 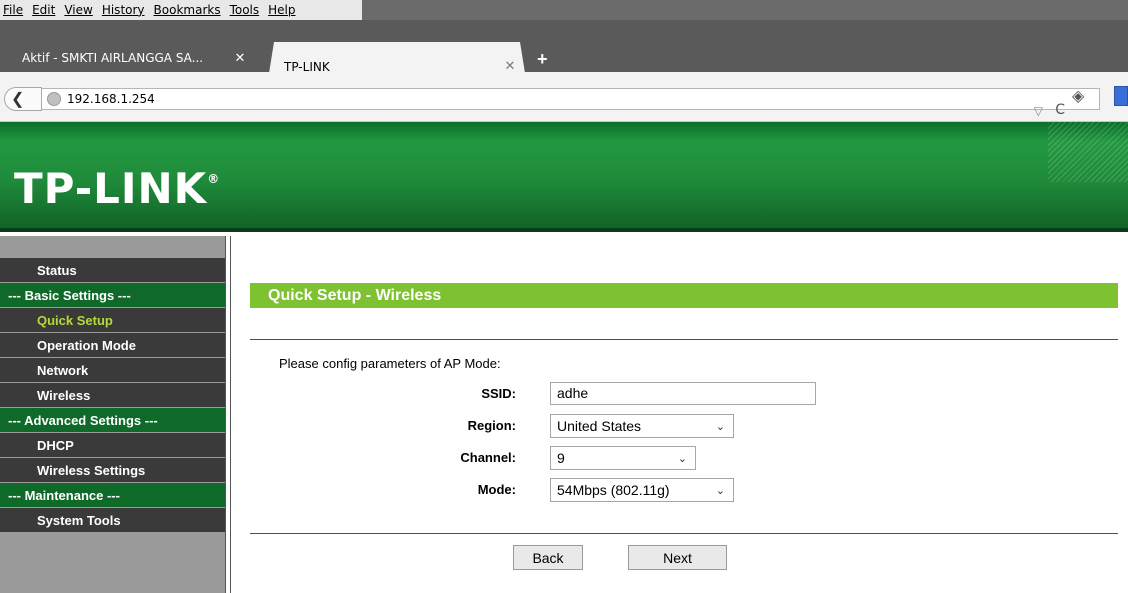 I want to click on new-tab-icon: +, so click(x=542, y=59).